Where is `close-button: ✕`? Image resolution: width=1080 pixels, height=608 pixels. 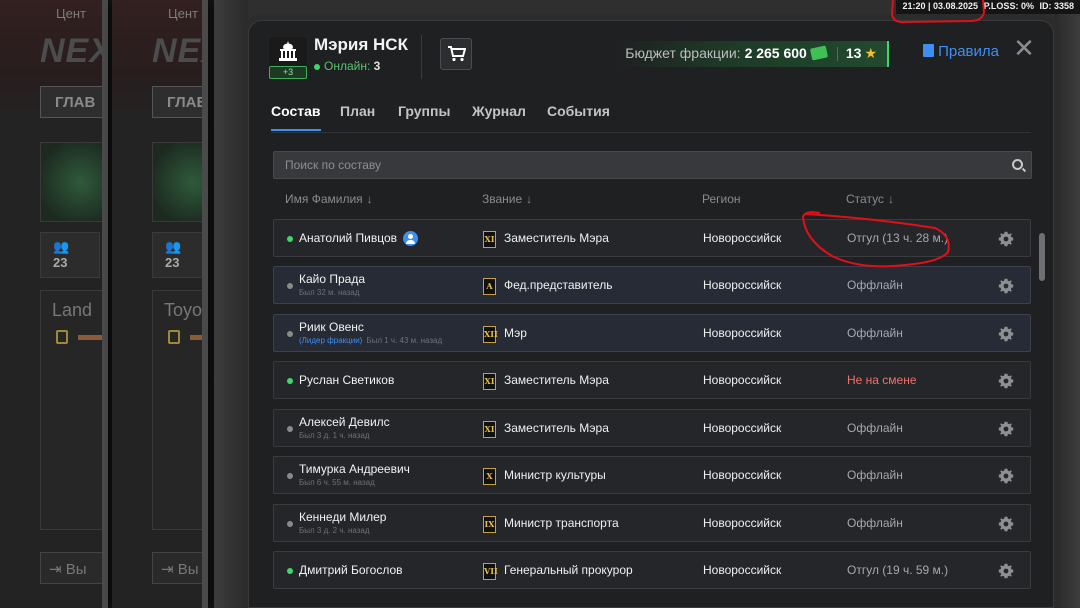
close-button: ✕ is located at coordinates (1024, 48).